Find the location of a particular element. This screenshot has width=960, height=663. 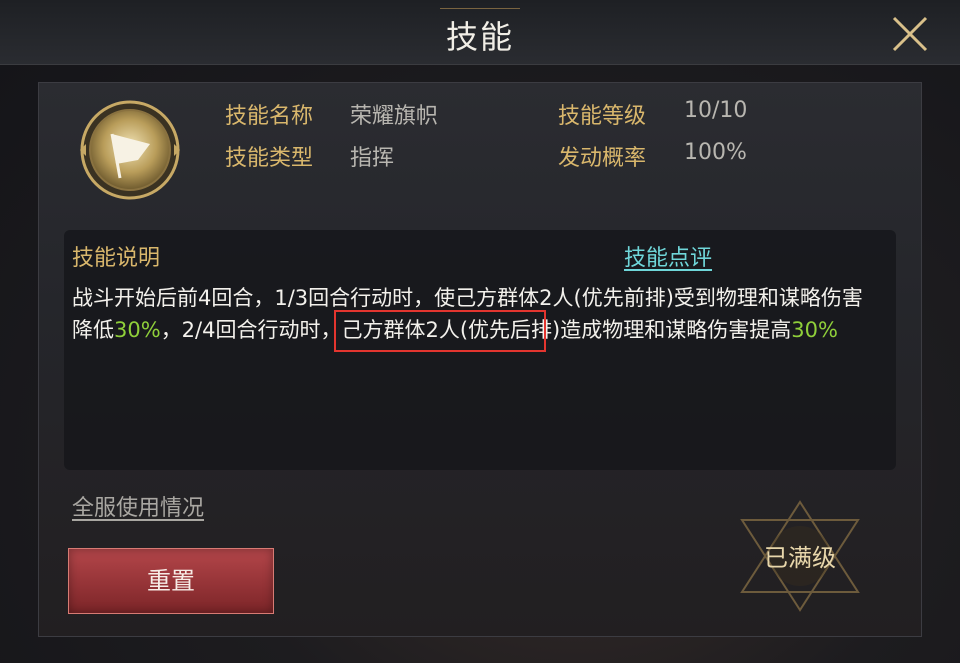

skill-level-label: 技能等级 is located at coordinates (602, 116).